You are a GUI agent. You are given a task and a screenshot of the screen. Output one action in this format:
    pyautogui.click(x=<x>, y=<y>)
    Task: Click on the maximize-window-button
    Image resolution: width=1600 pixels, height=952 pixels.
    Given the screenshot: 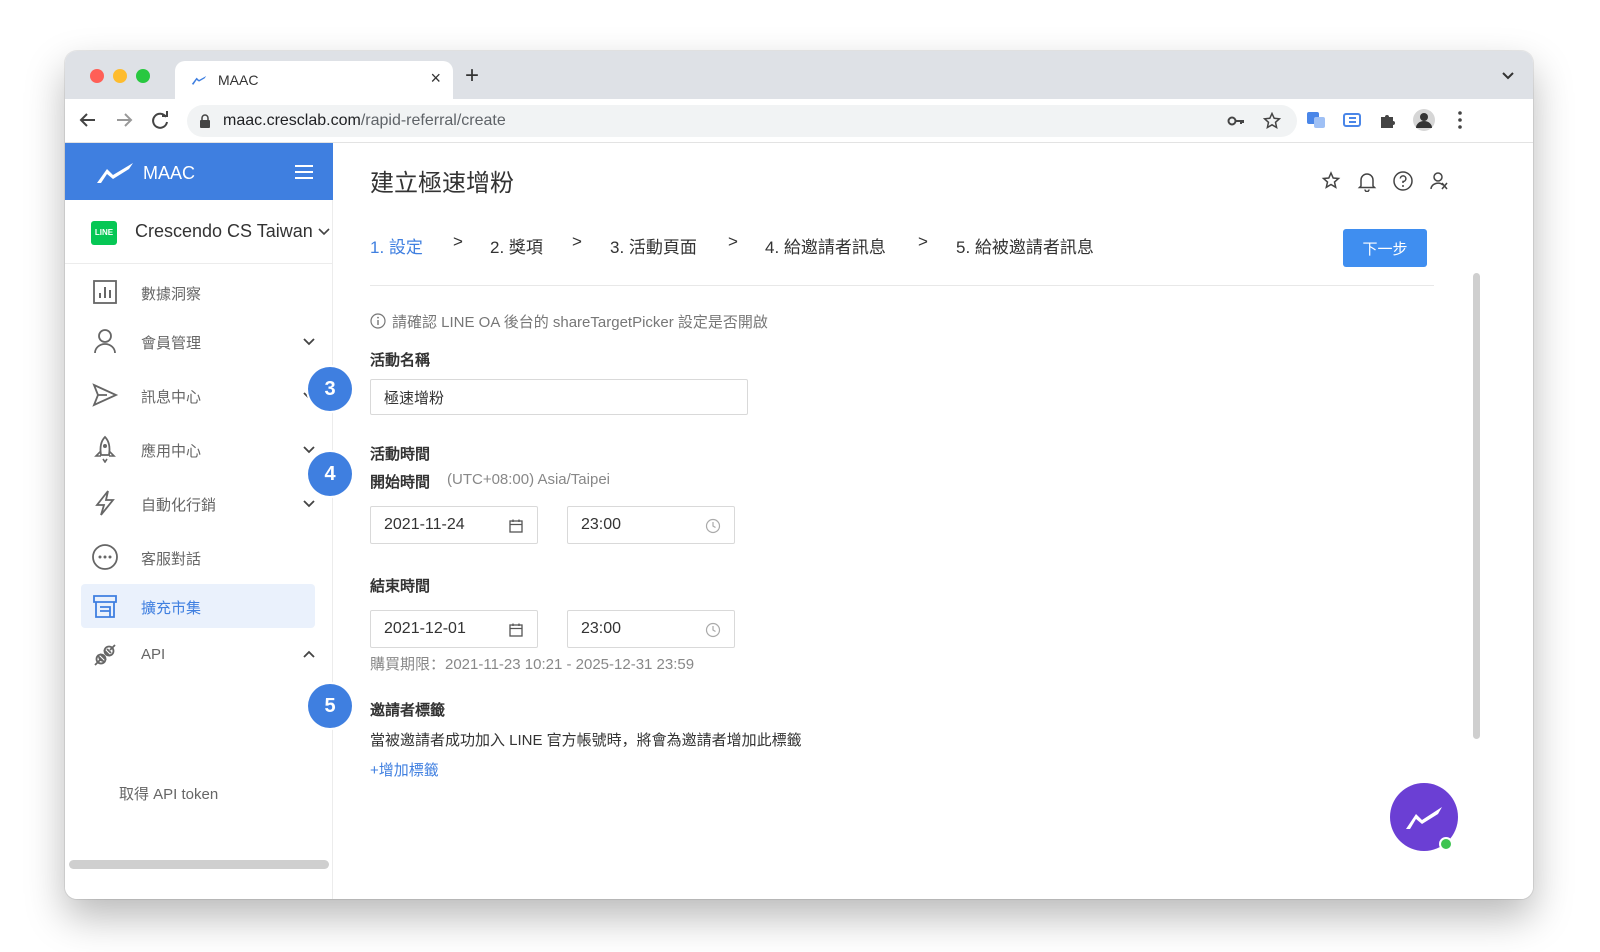 What is the action you would take?
    pyautogui.click(x=143, y=76)
    